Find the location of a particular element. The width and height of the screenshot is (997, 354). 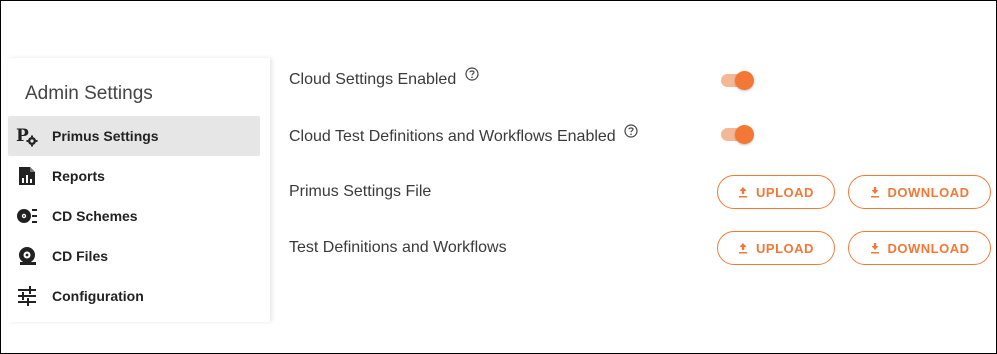

sidebar-item-label: Primus Settings is located at coordinates (105, 136).